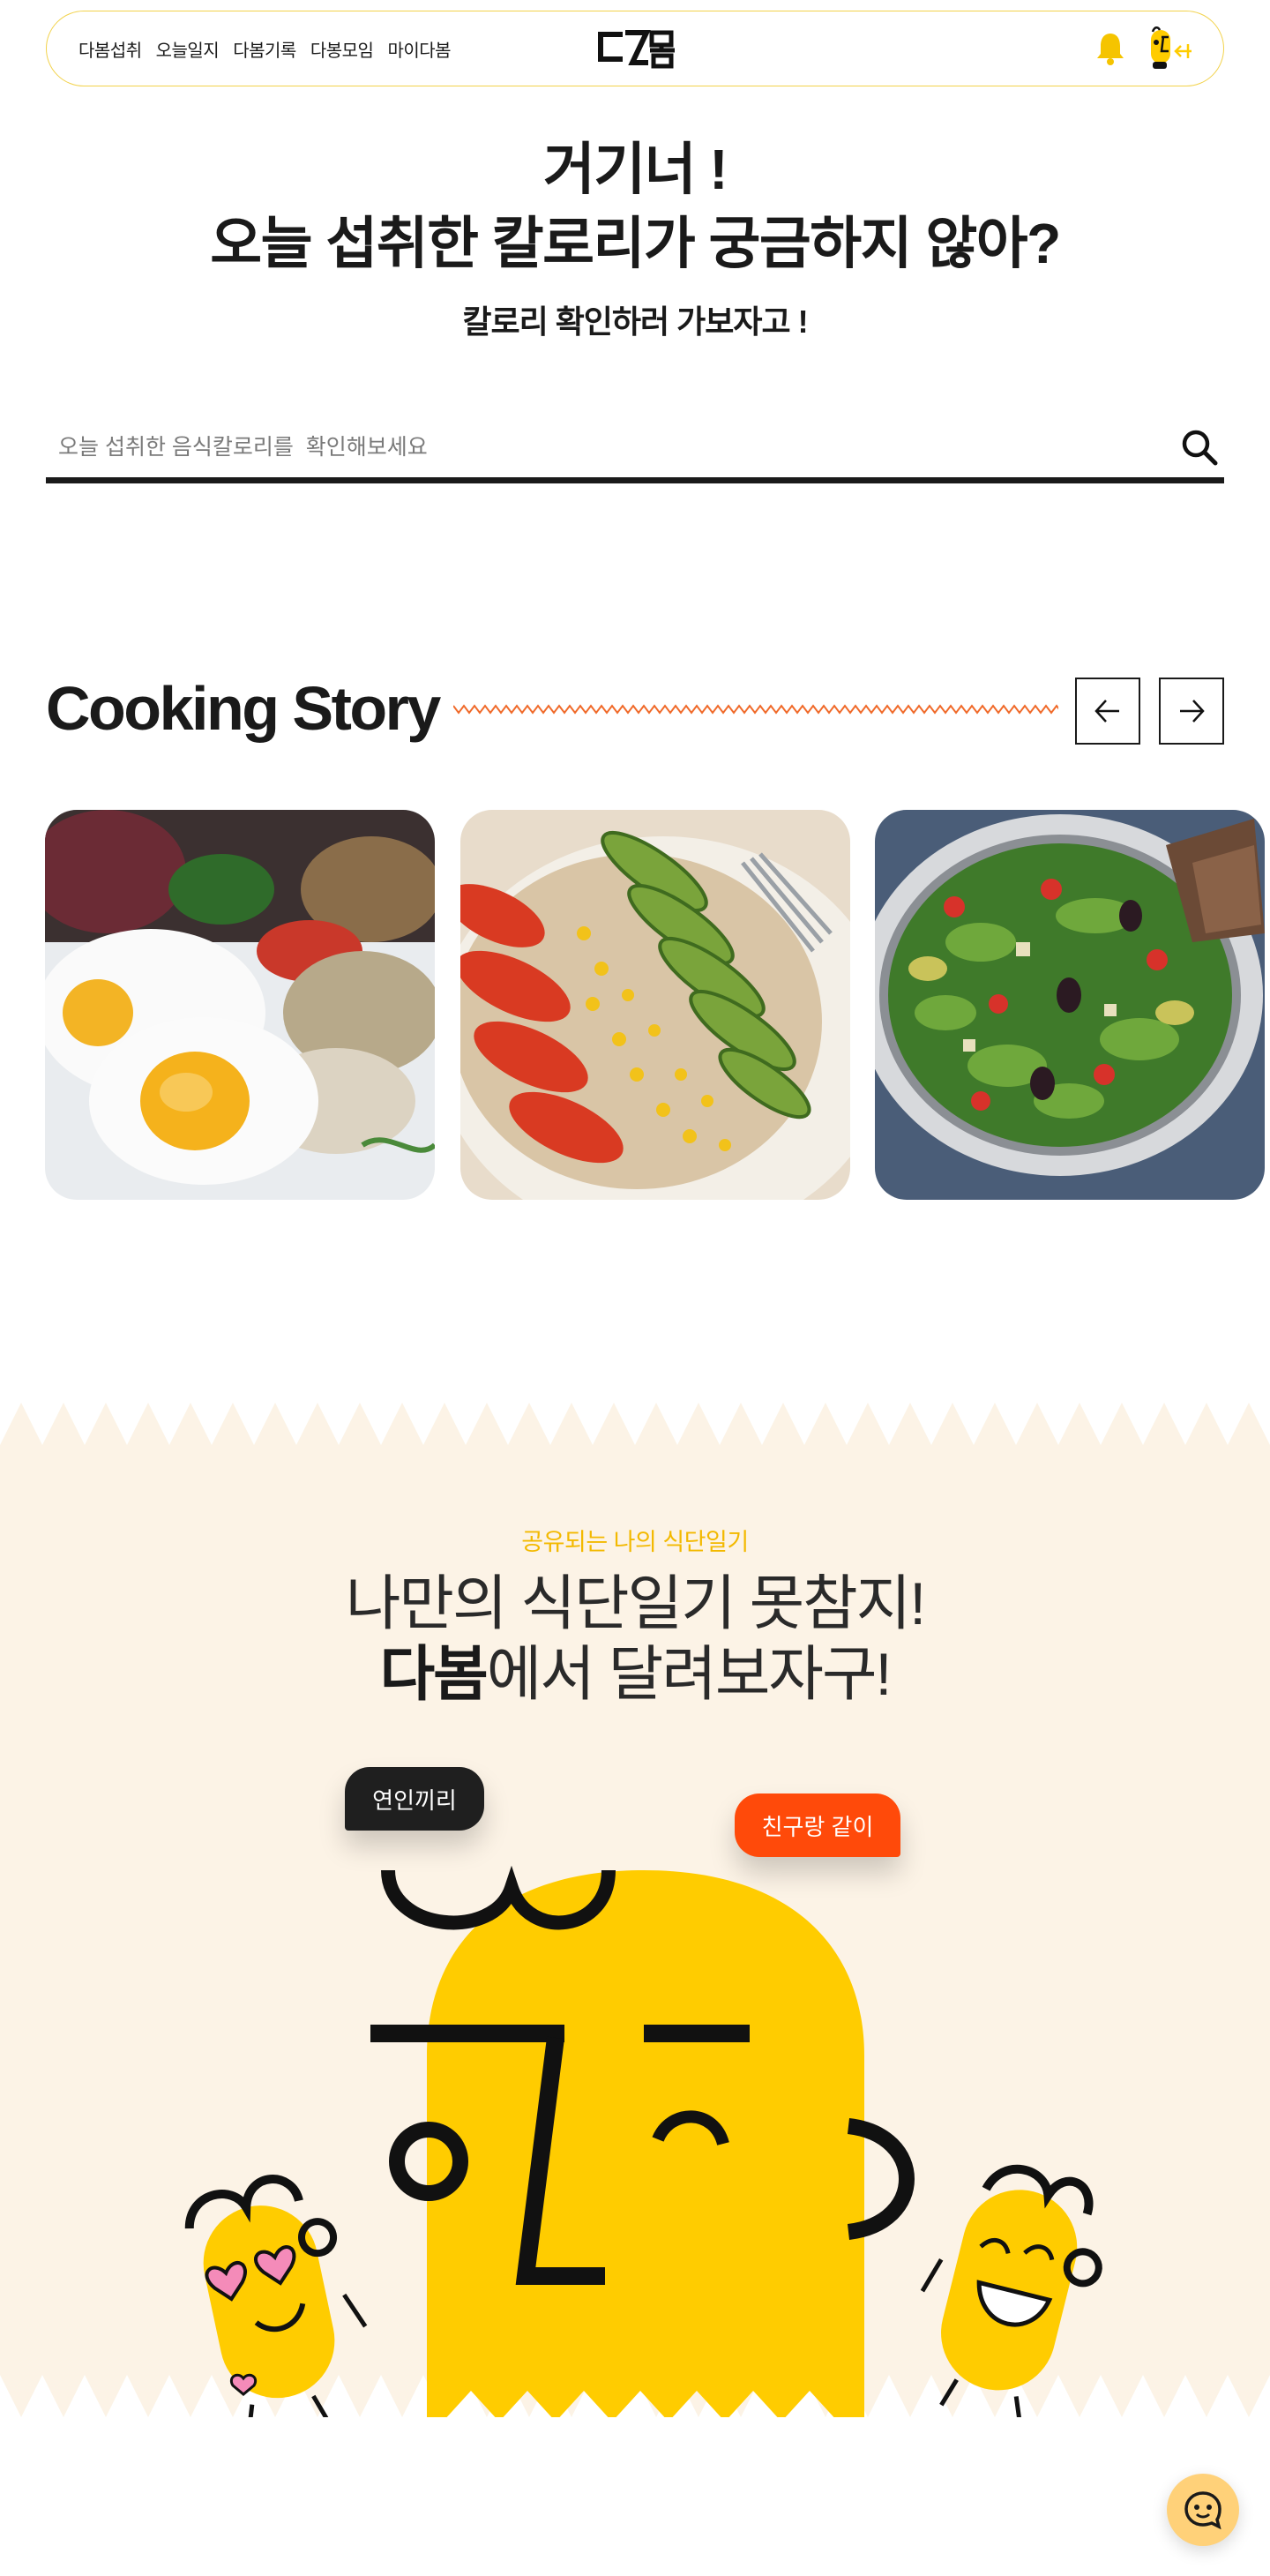 The width and height of the screenshot is (1270, 2576). What do you see at coordinates (755, 709) in the screenshot?
I see `zigzag-divider` at bounding box center [755, 709].